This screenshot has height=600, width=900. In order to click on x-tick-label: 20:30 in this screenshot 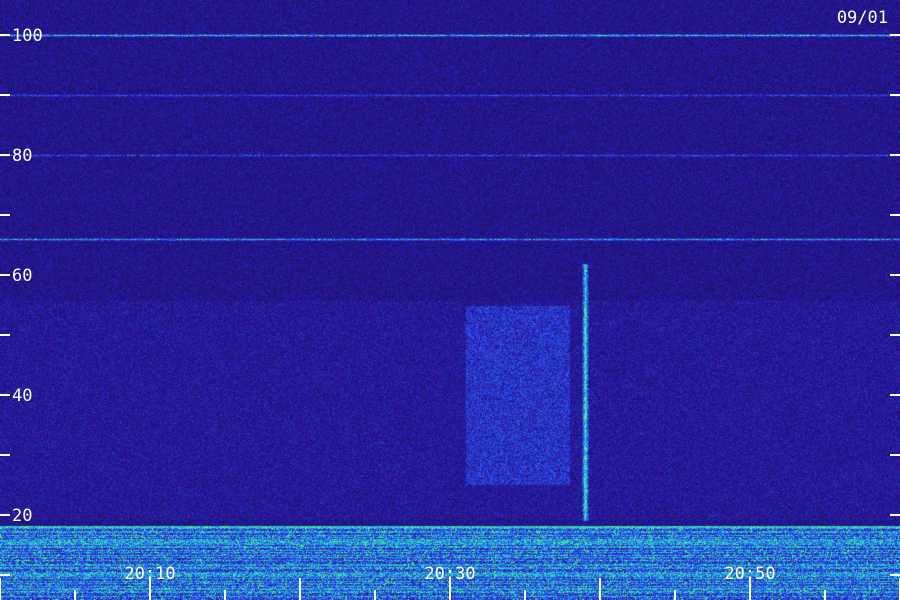, I will do `click(449, 574)`.